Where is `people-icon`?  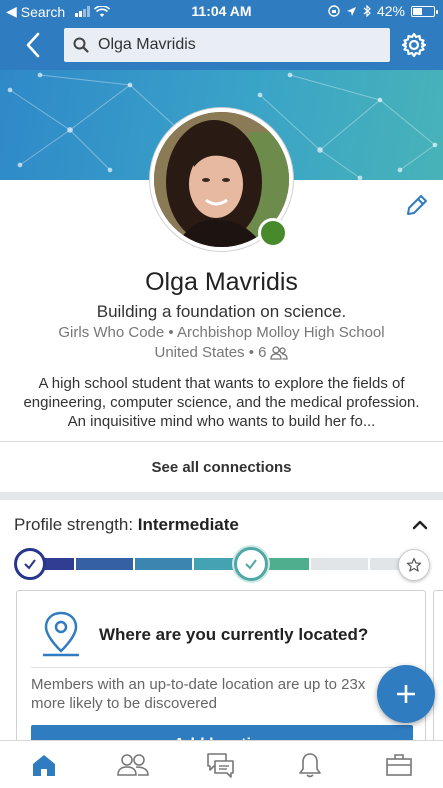 people-icon is located at coordinates (133, 764).